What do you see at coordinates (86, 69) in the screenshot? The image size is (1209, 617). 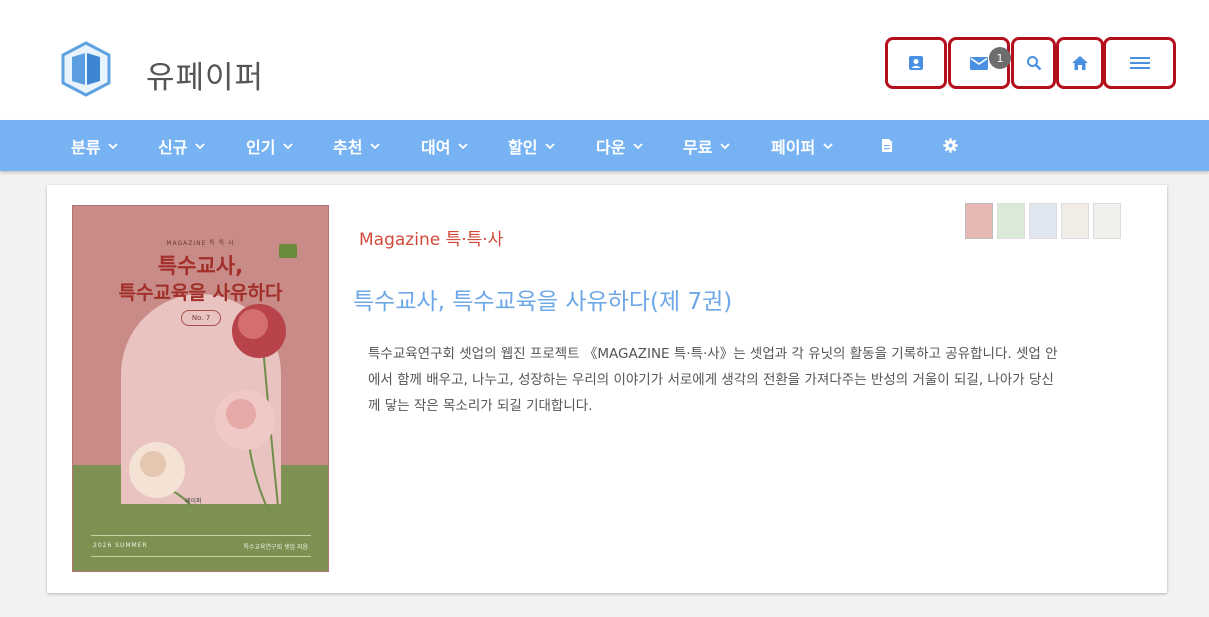 I see `logo-icon` at bounding box center [86, 69].